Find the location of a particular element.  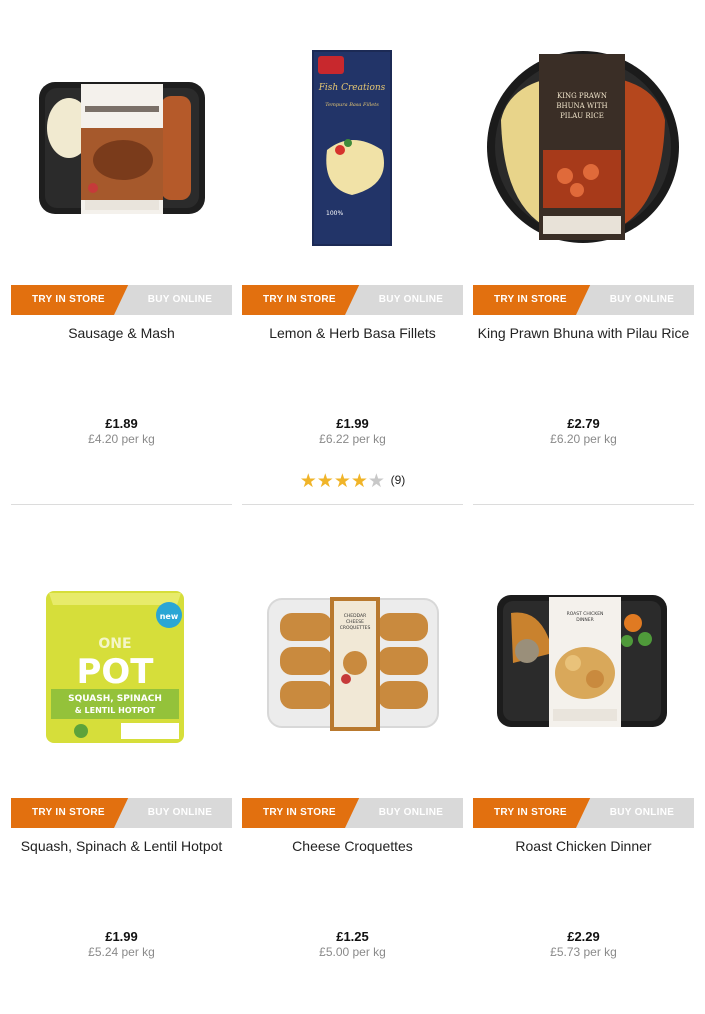

unit-price: £6.22 per kg is located at coordinates (352, 439).